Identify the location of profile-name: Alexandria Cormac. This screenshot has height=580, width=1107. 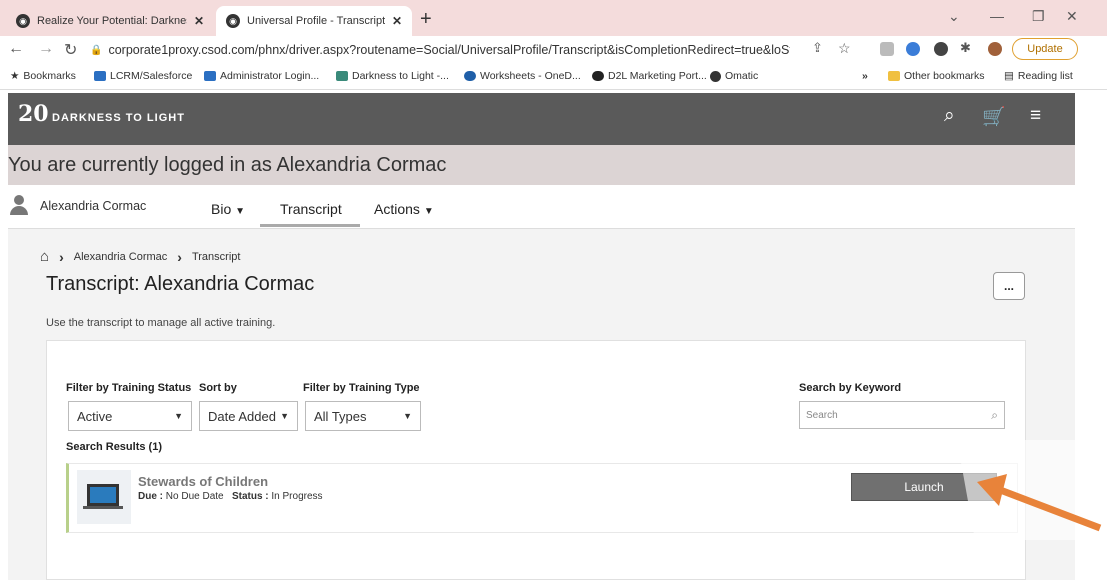
(93, 206).